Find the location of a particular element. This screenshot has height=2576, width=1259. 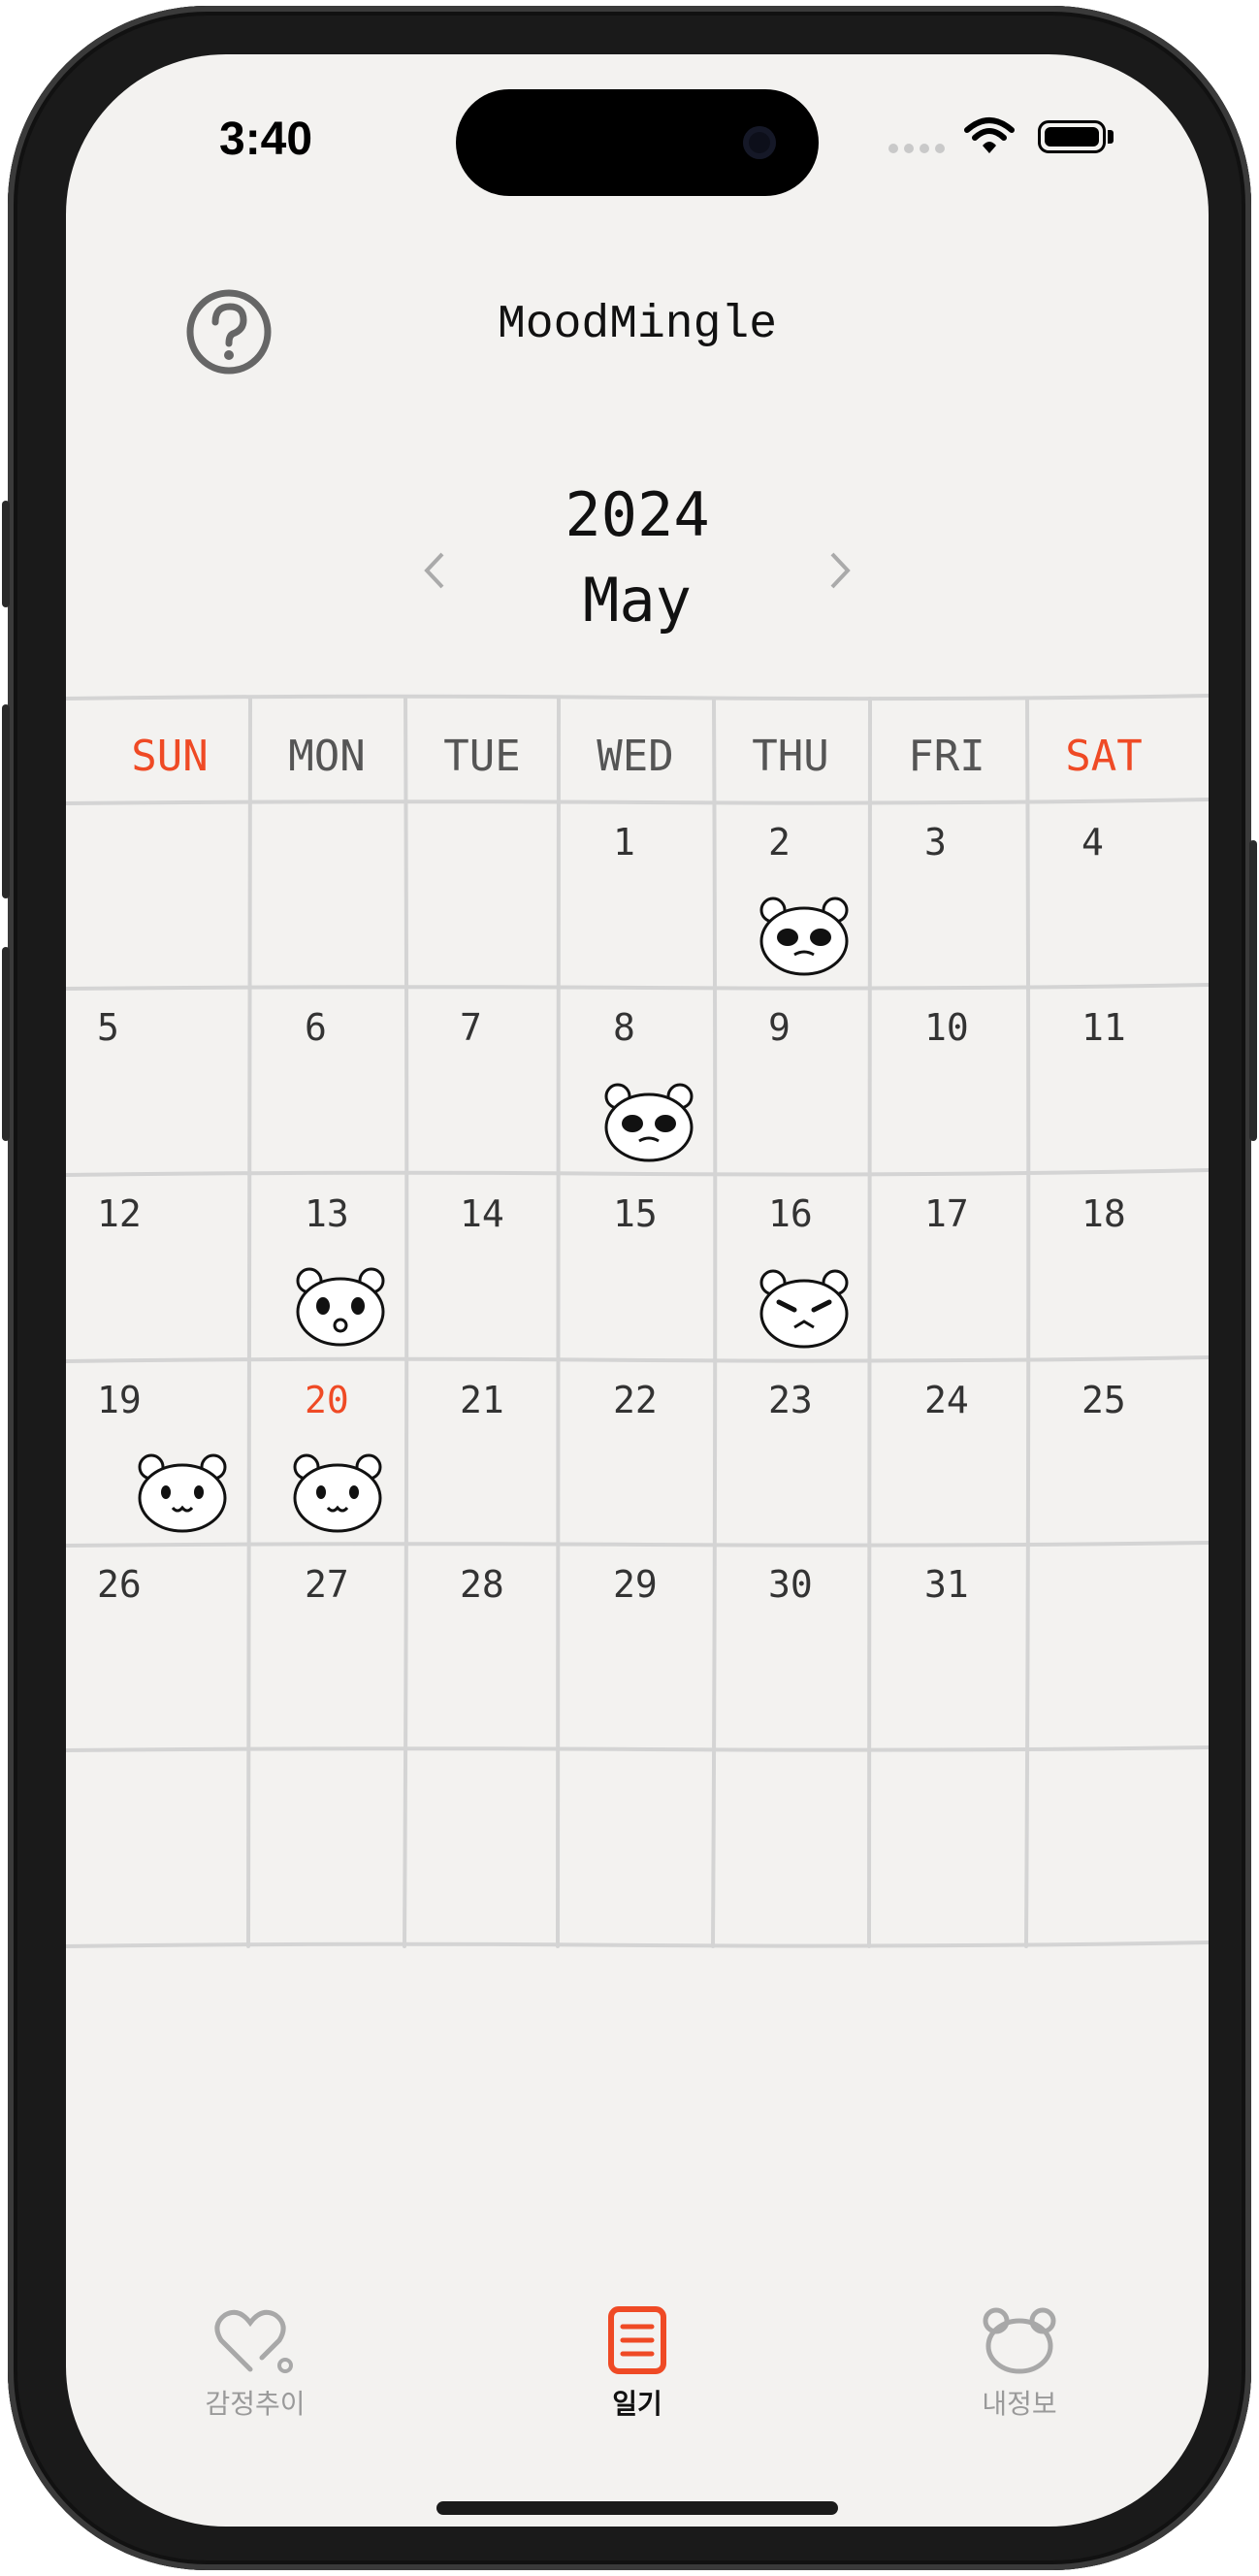

calendar-day-number: 18 is located at coordinates (1103, 1214).